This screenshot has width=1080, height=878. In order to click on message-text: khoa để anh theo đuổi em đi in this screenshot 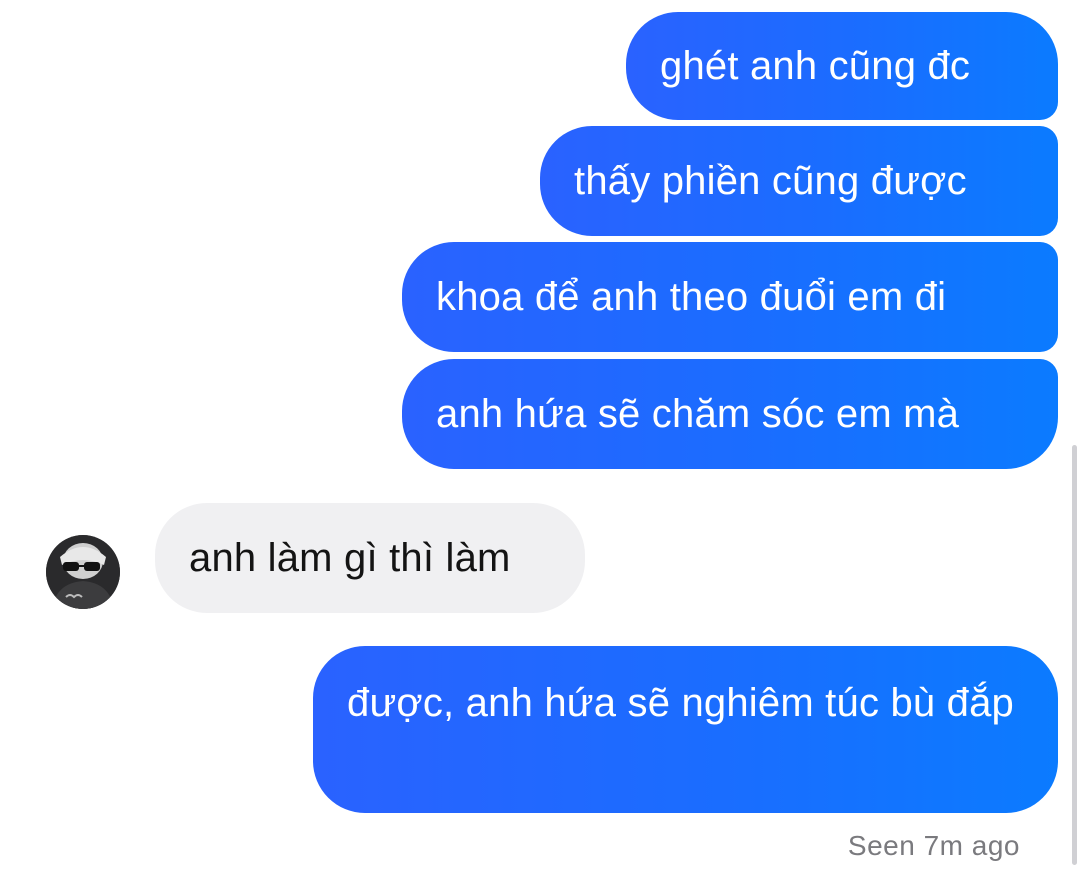, I will do `click(691, 297)`.